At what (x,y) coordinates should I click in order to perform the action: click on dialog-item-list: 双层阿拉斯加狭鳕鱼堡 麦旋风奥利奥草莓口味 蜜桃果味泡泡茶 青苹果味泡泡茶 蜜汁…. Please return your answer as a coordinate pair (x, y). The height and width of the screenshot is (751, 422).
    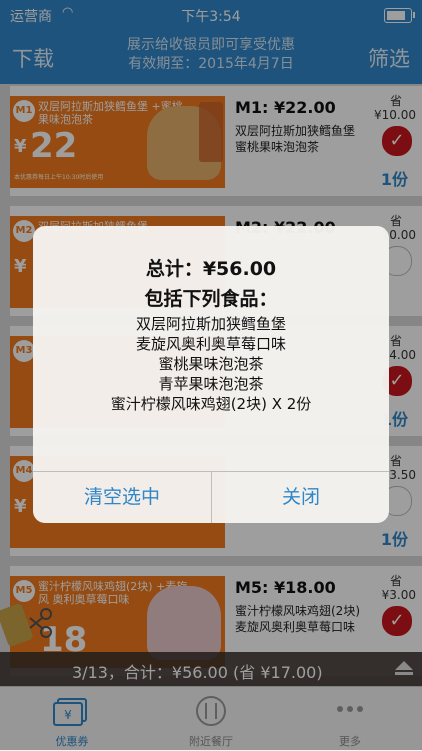
    Looking at the image, I should click on (211, 364).